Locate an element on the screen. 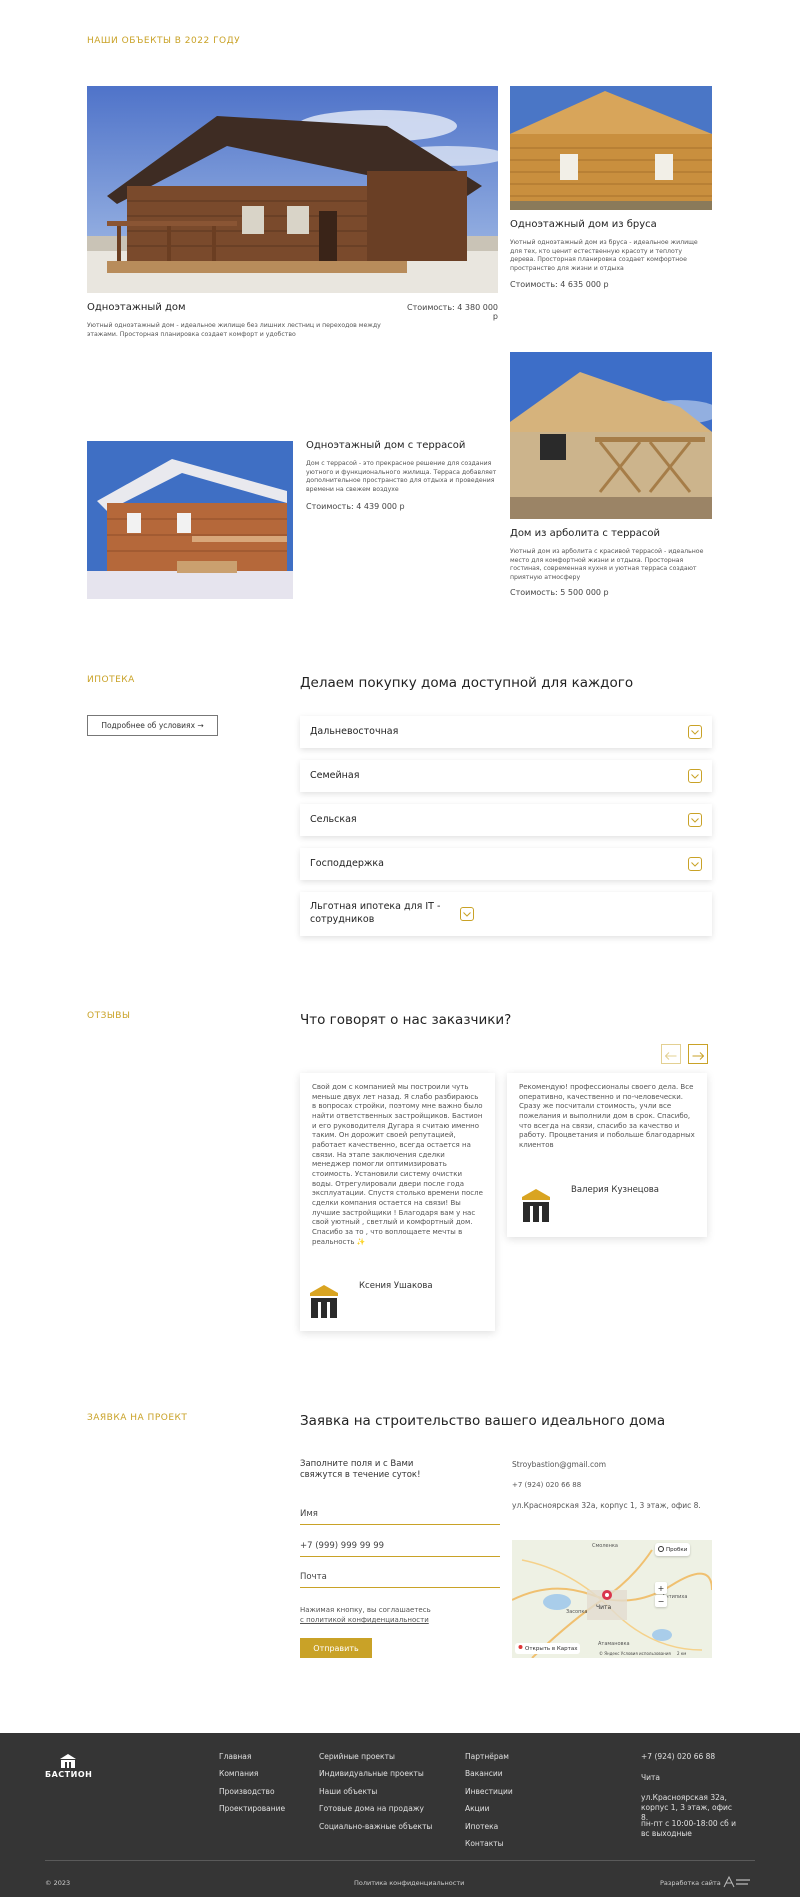  map-place-label: Засопка is located at coordinates (577, 1612).